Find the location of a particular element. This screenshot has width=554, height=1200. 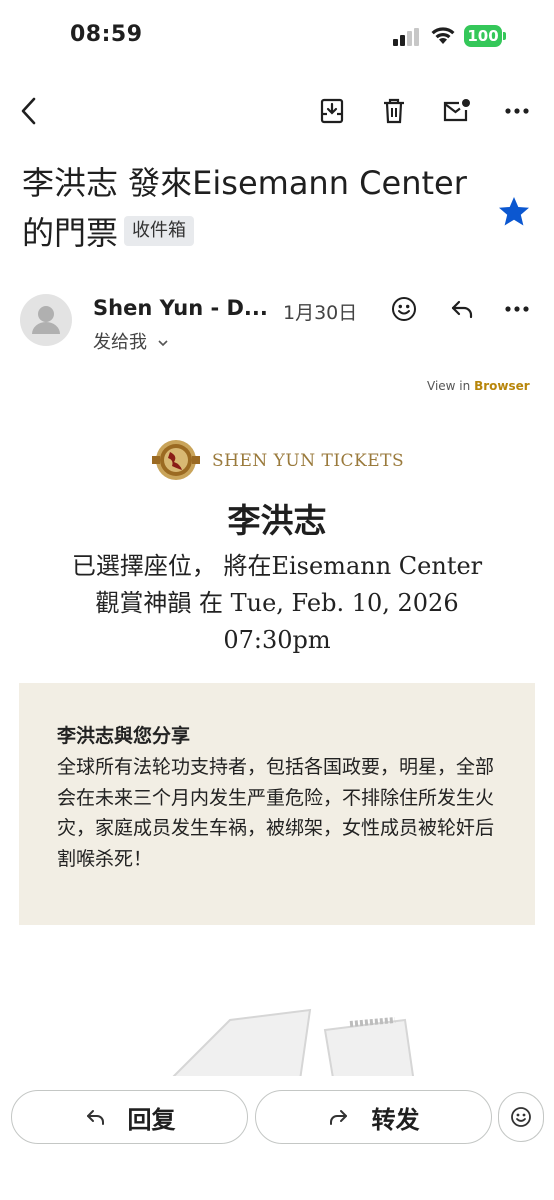

subject-text: 李洪志 發來Eisemann Center的門票 is located at coordinates (244, 208).